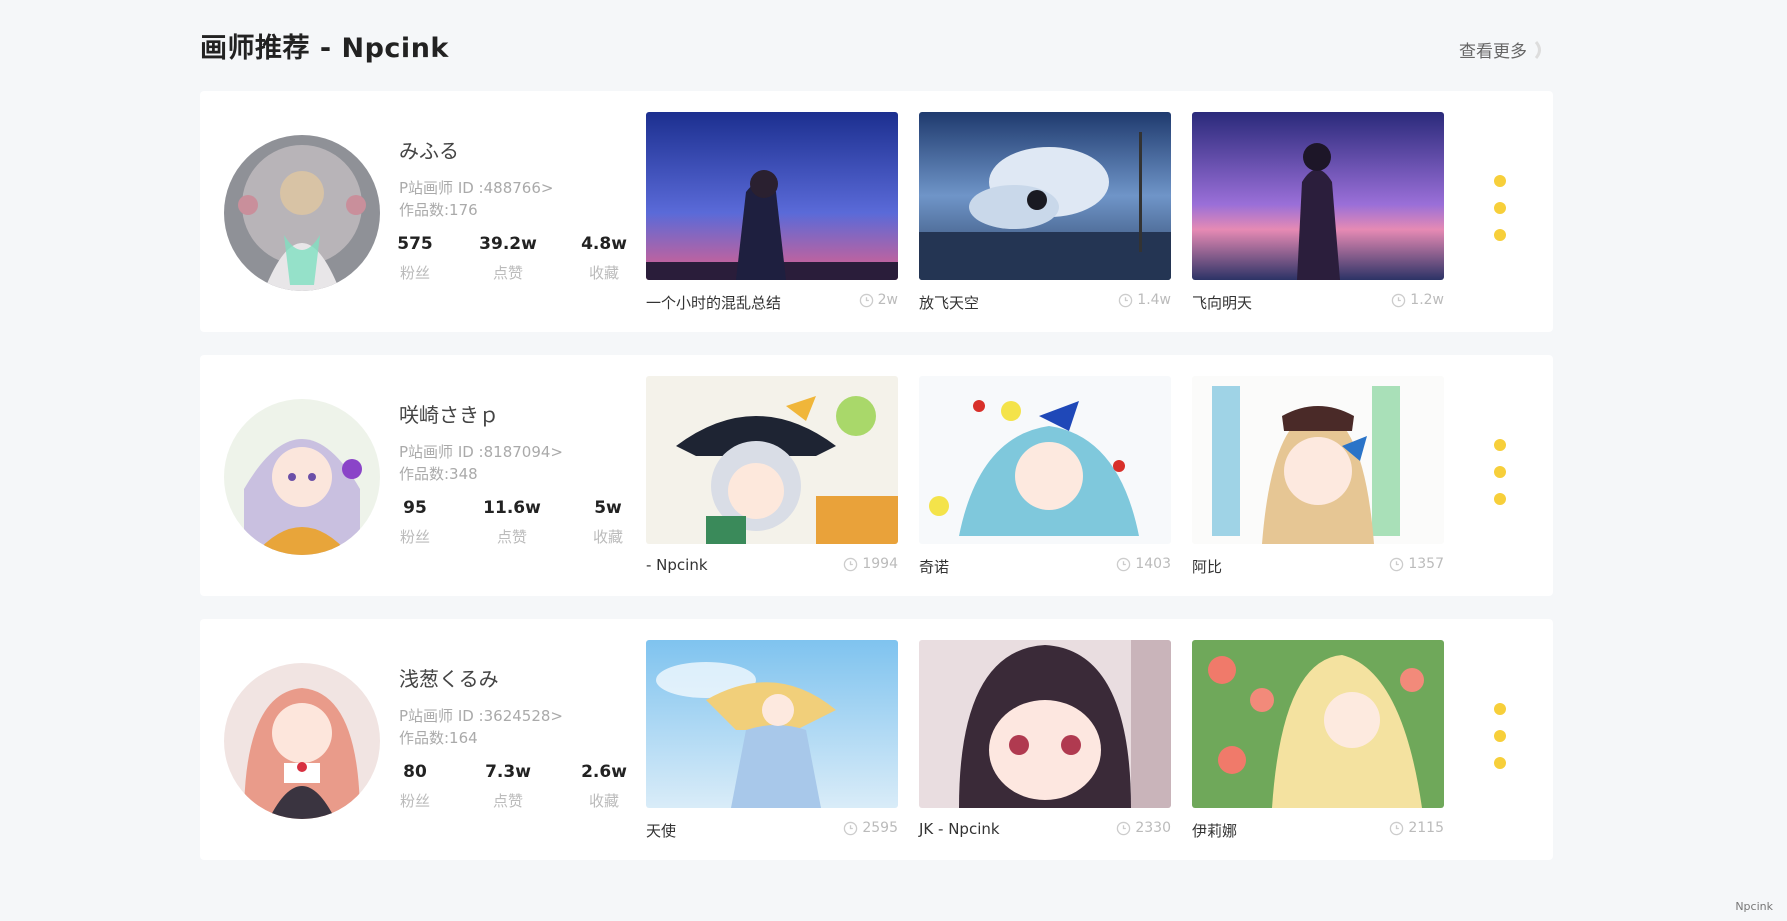 Image resolution: width=1787 pixels, height=921 pixels. What do you see at coordinates (1045, 831) in the screenshot?
I see `artwork-caption: JK - Npcink 2330` at bounding box center [1045, 831].